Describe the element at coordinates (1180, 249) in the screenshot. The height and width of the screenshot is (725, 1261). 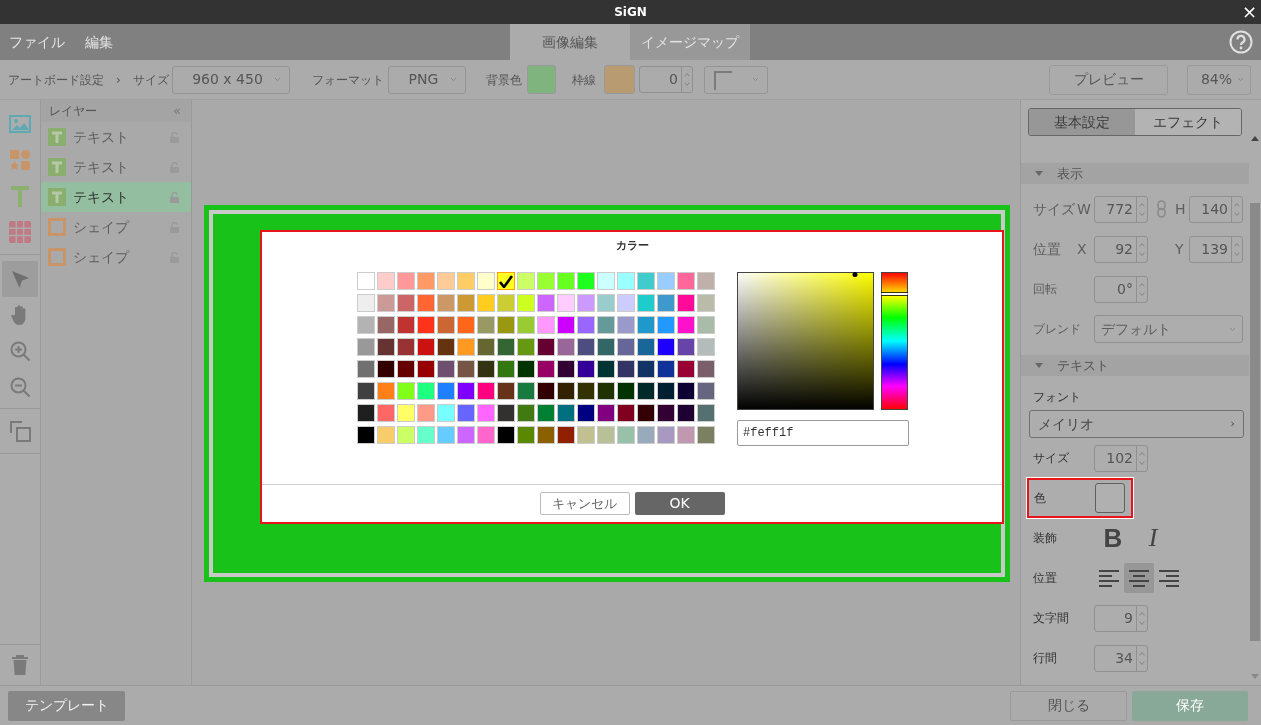
I see `axis-label: Y` at that location.